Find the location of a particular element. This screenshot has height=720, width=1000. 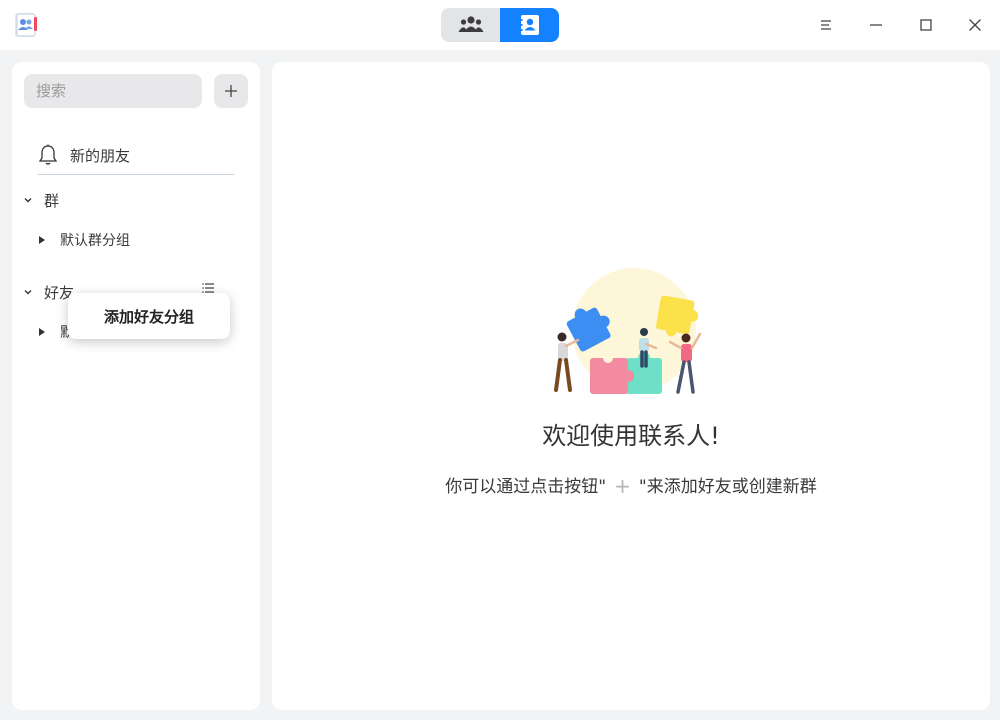

context-menu: 添加好友分组 is located at coordinates (149, 316).